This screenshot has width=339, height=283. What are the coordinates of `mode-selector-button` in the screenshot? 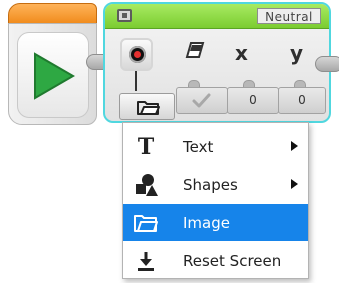 It's located at (147, 106).